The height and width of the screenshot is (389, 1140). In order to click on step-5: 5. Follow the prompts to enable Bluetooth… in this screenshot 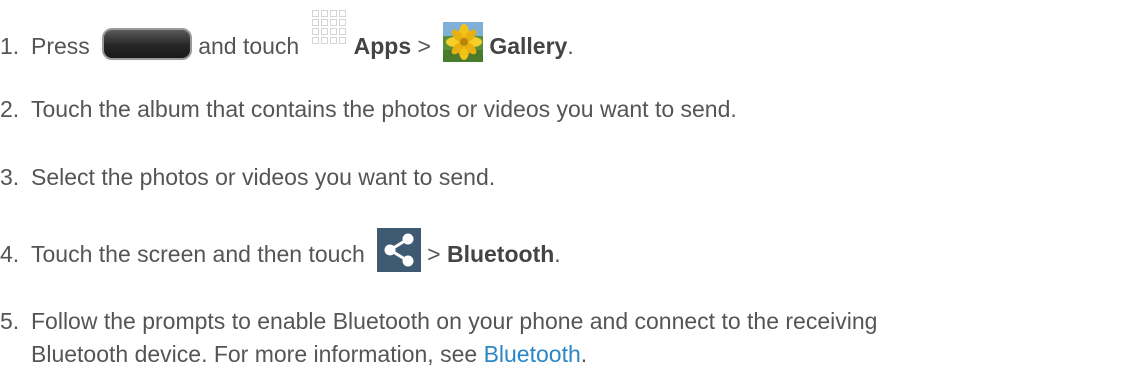, I will do `click(438, 338)`.